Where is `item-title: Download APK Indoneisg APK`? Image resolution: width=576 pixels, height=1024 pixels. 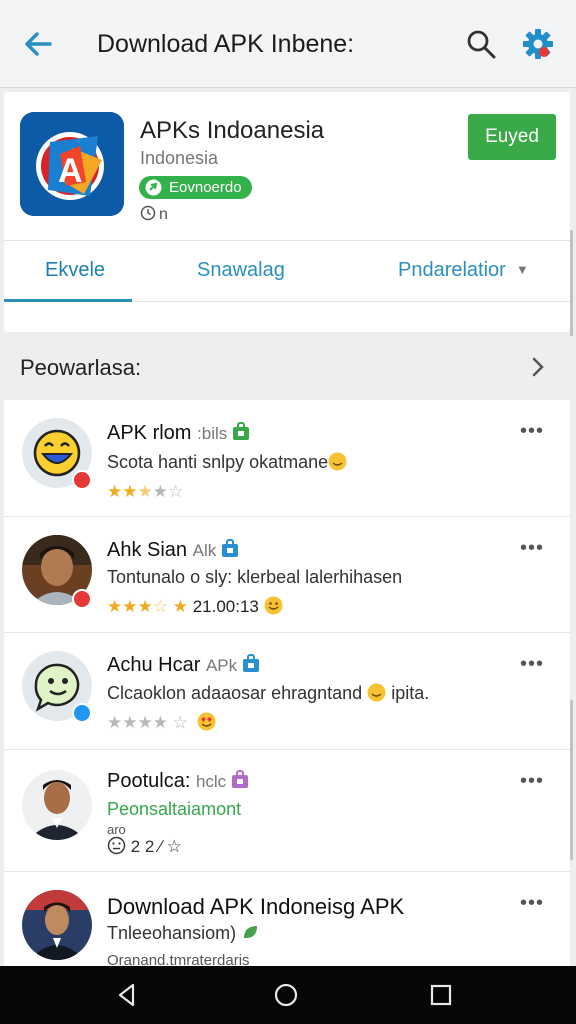
item-title: Download APK Indoneisg APK is located at coordinates (256, 906).